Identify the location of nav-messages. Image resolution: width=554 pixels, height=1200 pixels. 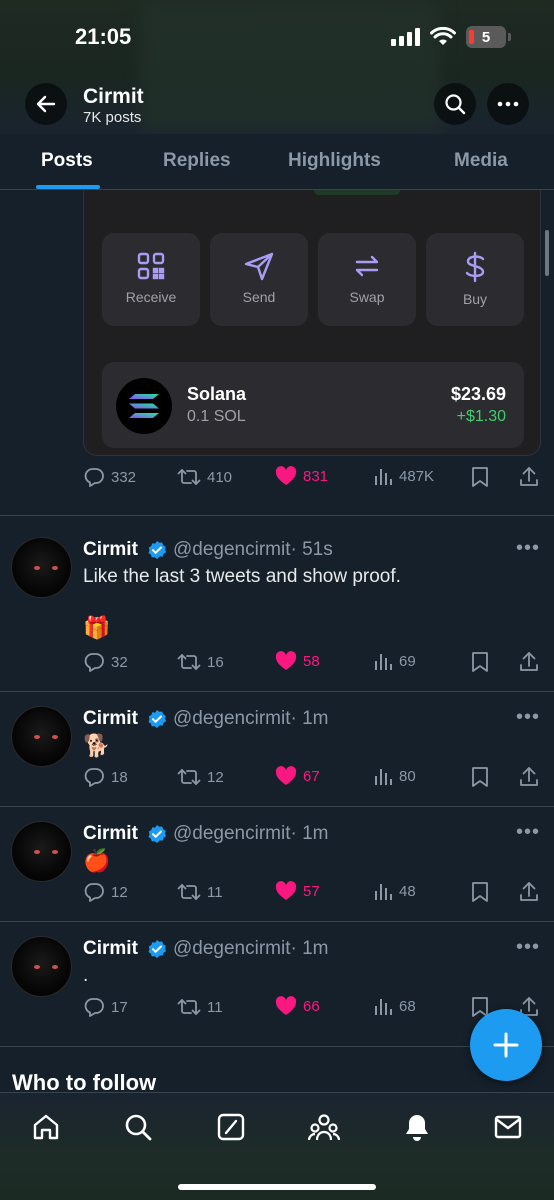
(508, 1127).